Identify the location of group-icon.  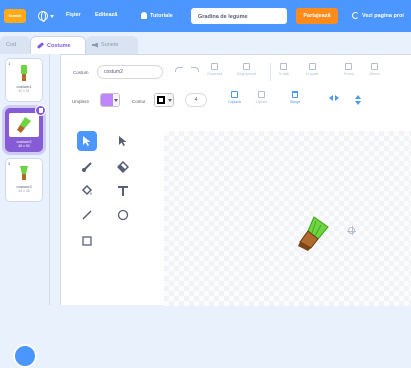
(215, 66).